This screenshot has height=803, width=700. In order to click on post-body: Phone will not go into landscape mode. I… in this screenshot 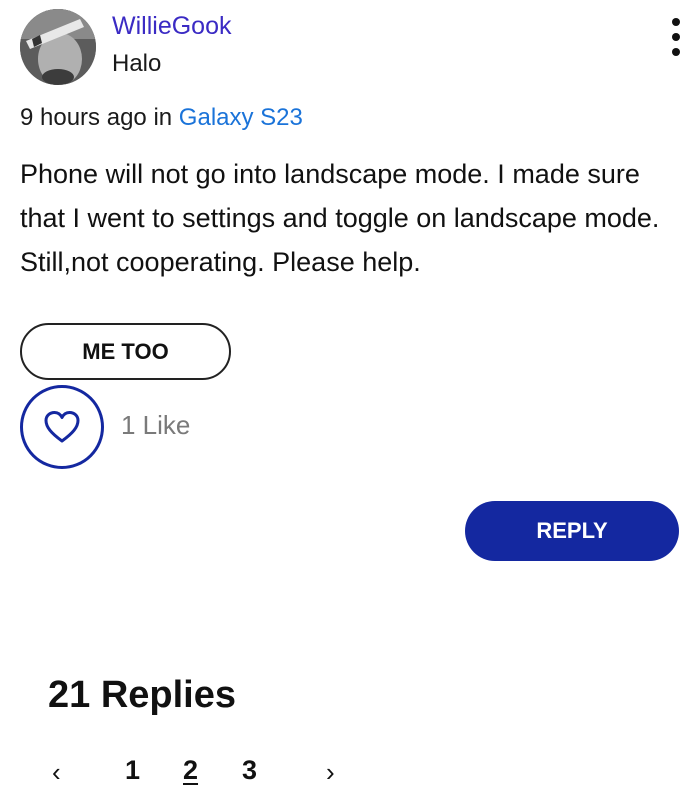, I will do `click(340, 218)`.